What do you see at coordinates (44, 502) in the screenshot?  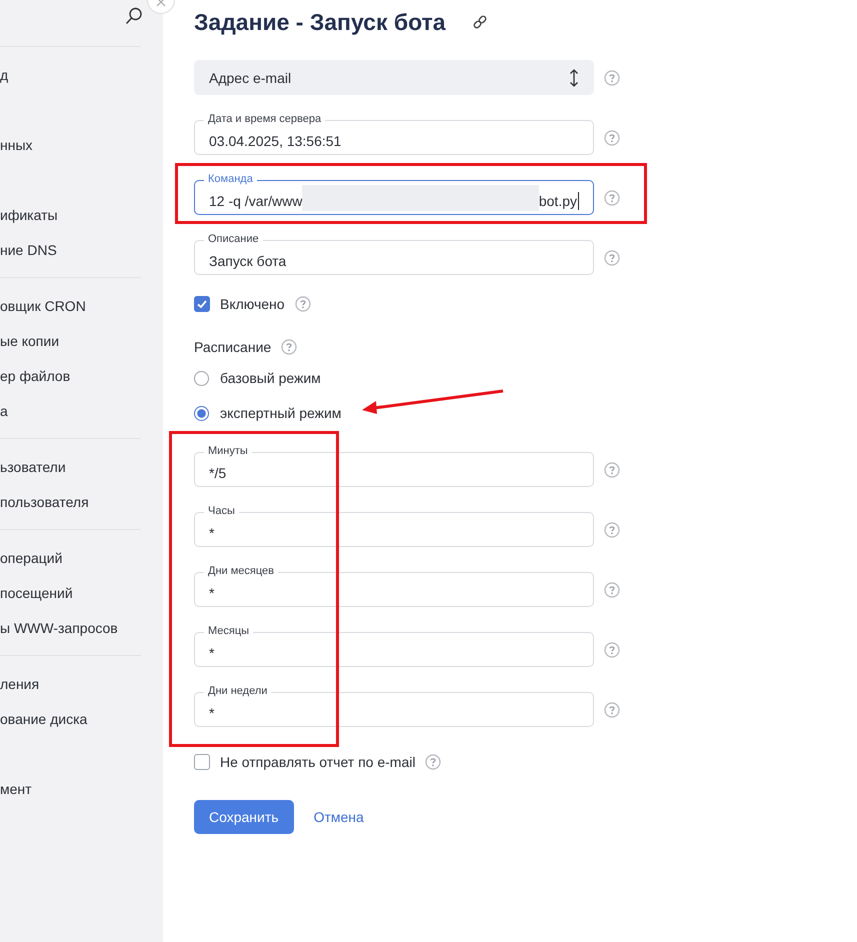 I see `sidebar-item: пользователя` at bounding box center [44, 502].